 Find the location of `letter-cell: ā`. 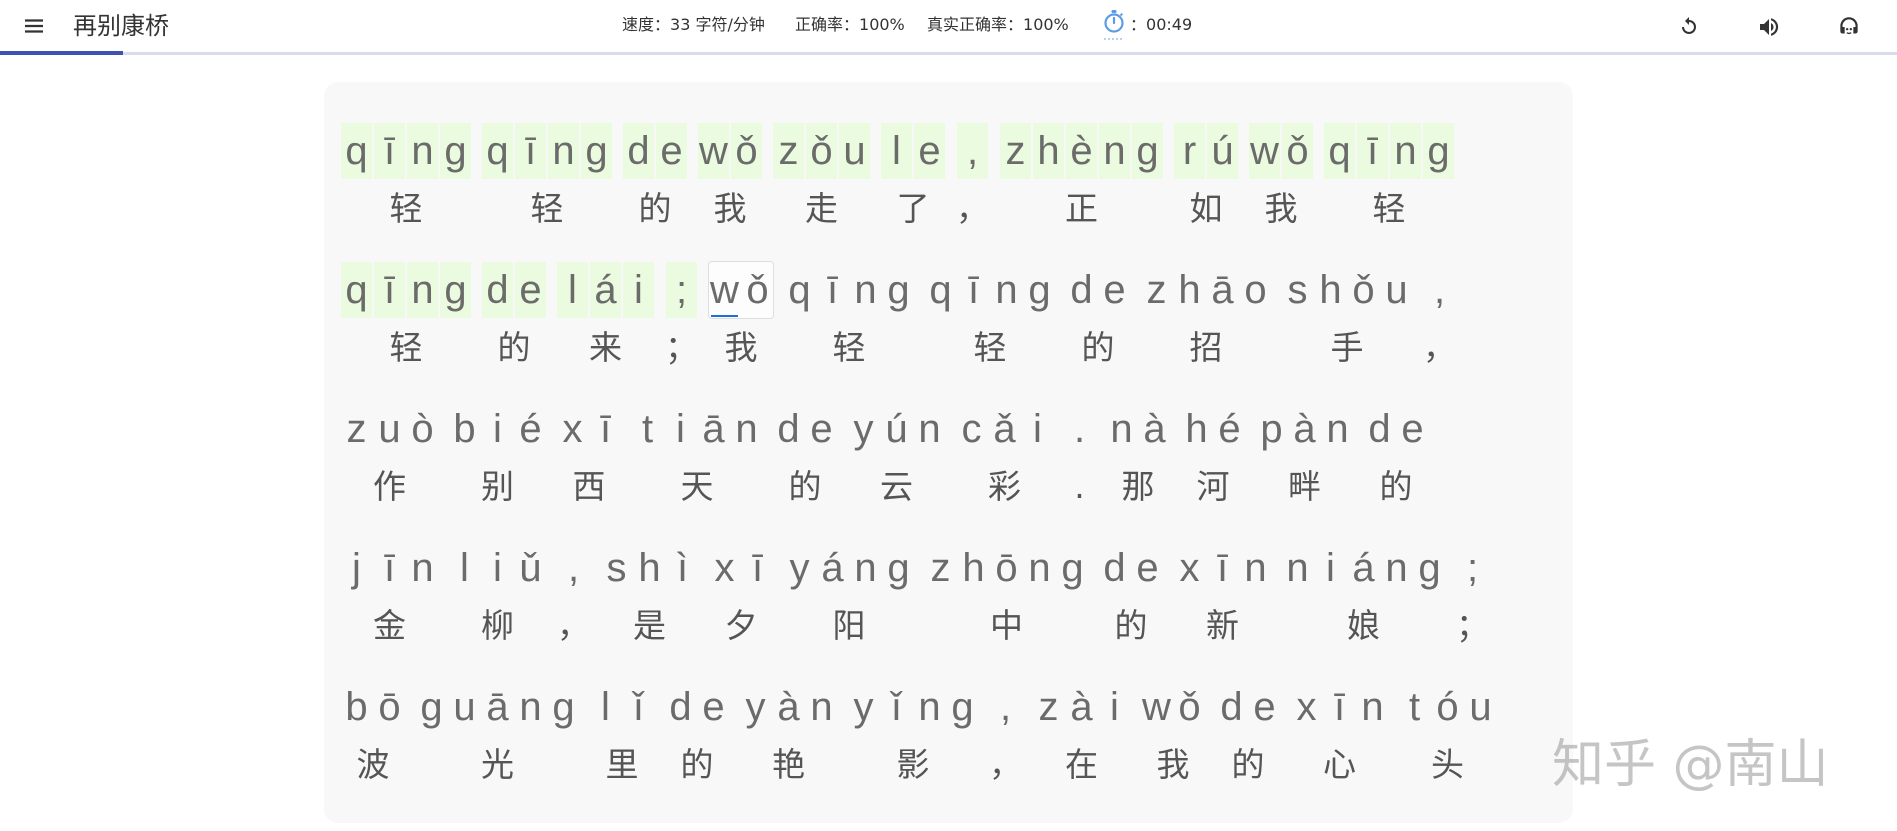

letter-cell: ā is located at coordinates (1222, 290).